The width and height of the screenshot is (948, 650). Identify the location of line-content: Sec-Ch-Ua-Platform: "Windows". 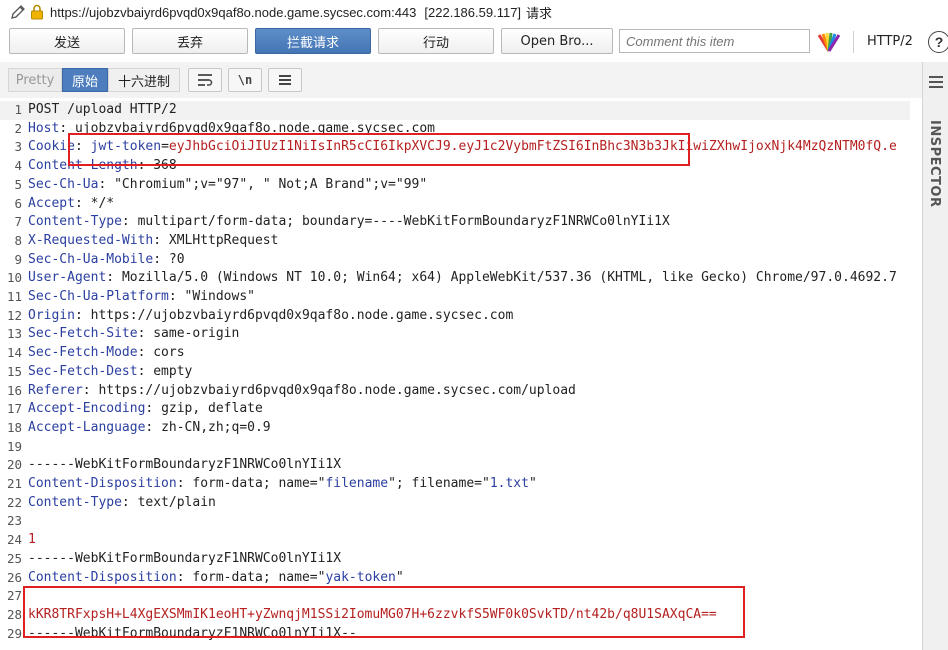
(141, 297).